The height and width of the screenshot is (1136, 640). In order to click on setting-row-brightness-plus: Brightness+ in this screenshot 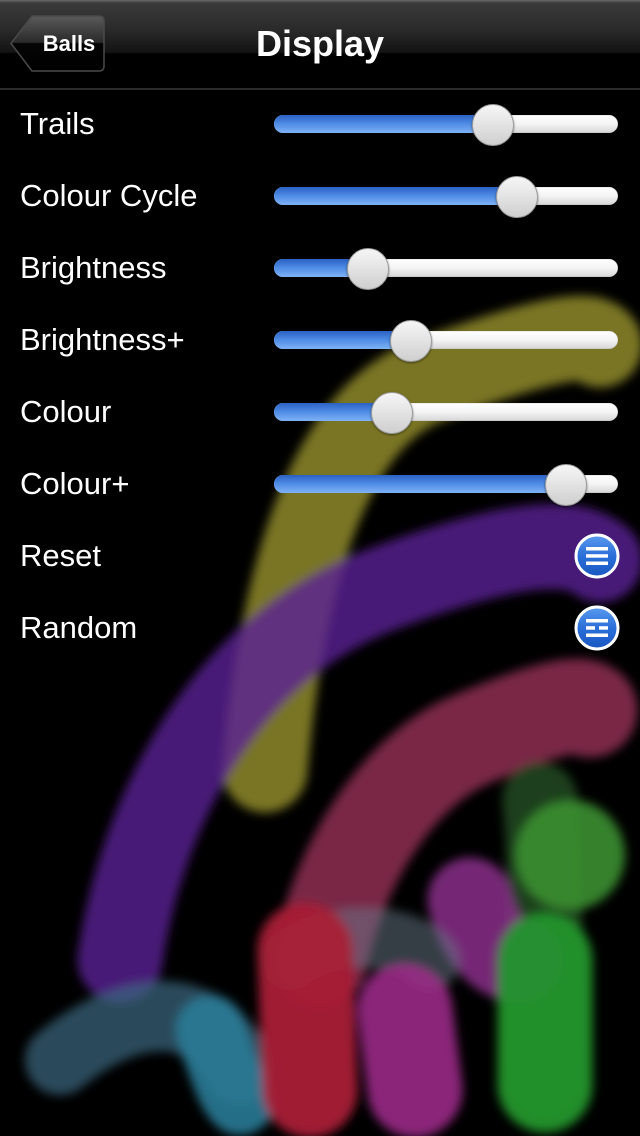, I will do `click(320, 340)`.